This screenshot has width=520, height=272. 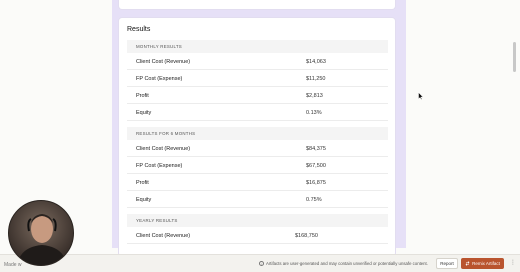 What do you see at coordinates (257, 220) in the screenshot?
I see `section-header-yearly: YEARLY RESULTS` at bounding box center [257, 220].